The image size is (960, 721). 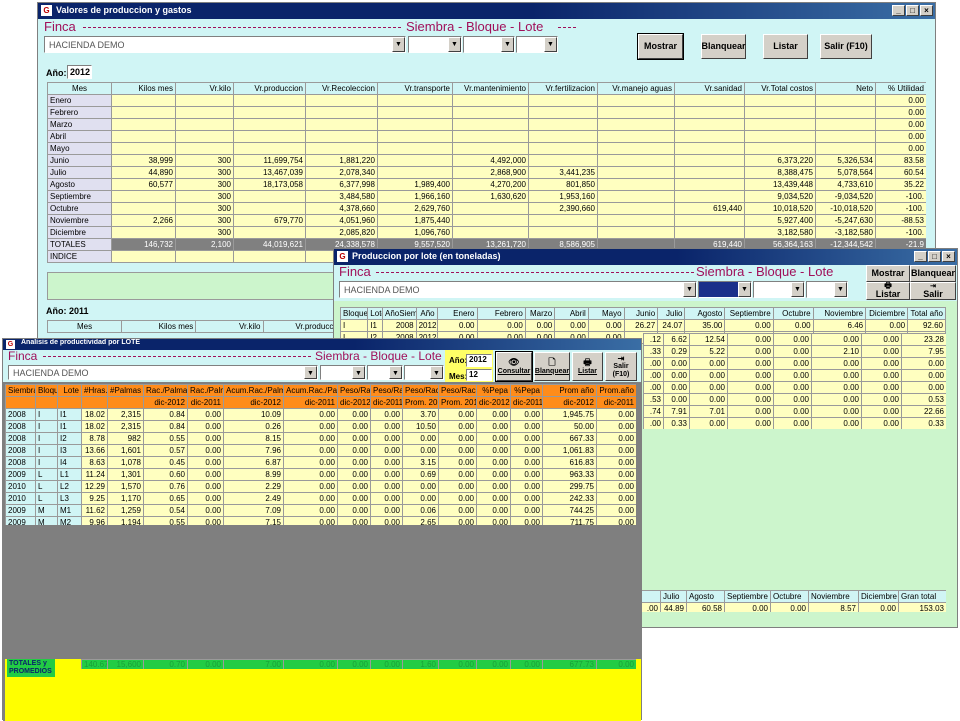 I want to click on mes-input: 12, so click(x=479, y=375).